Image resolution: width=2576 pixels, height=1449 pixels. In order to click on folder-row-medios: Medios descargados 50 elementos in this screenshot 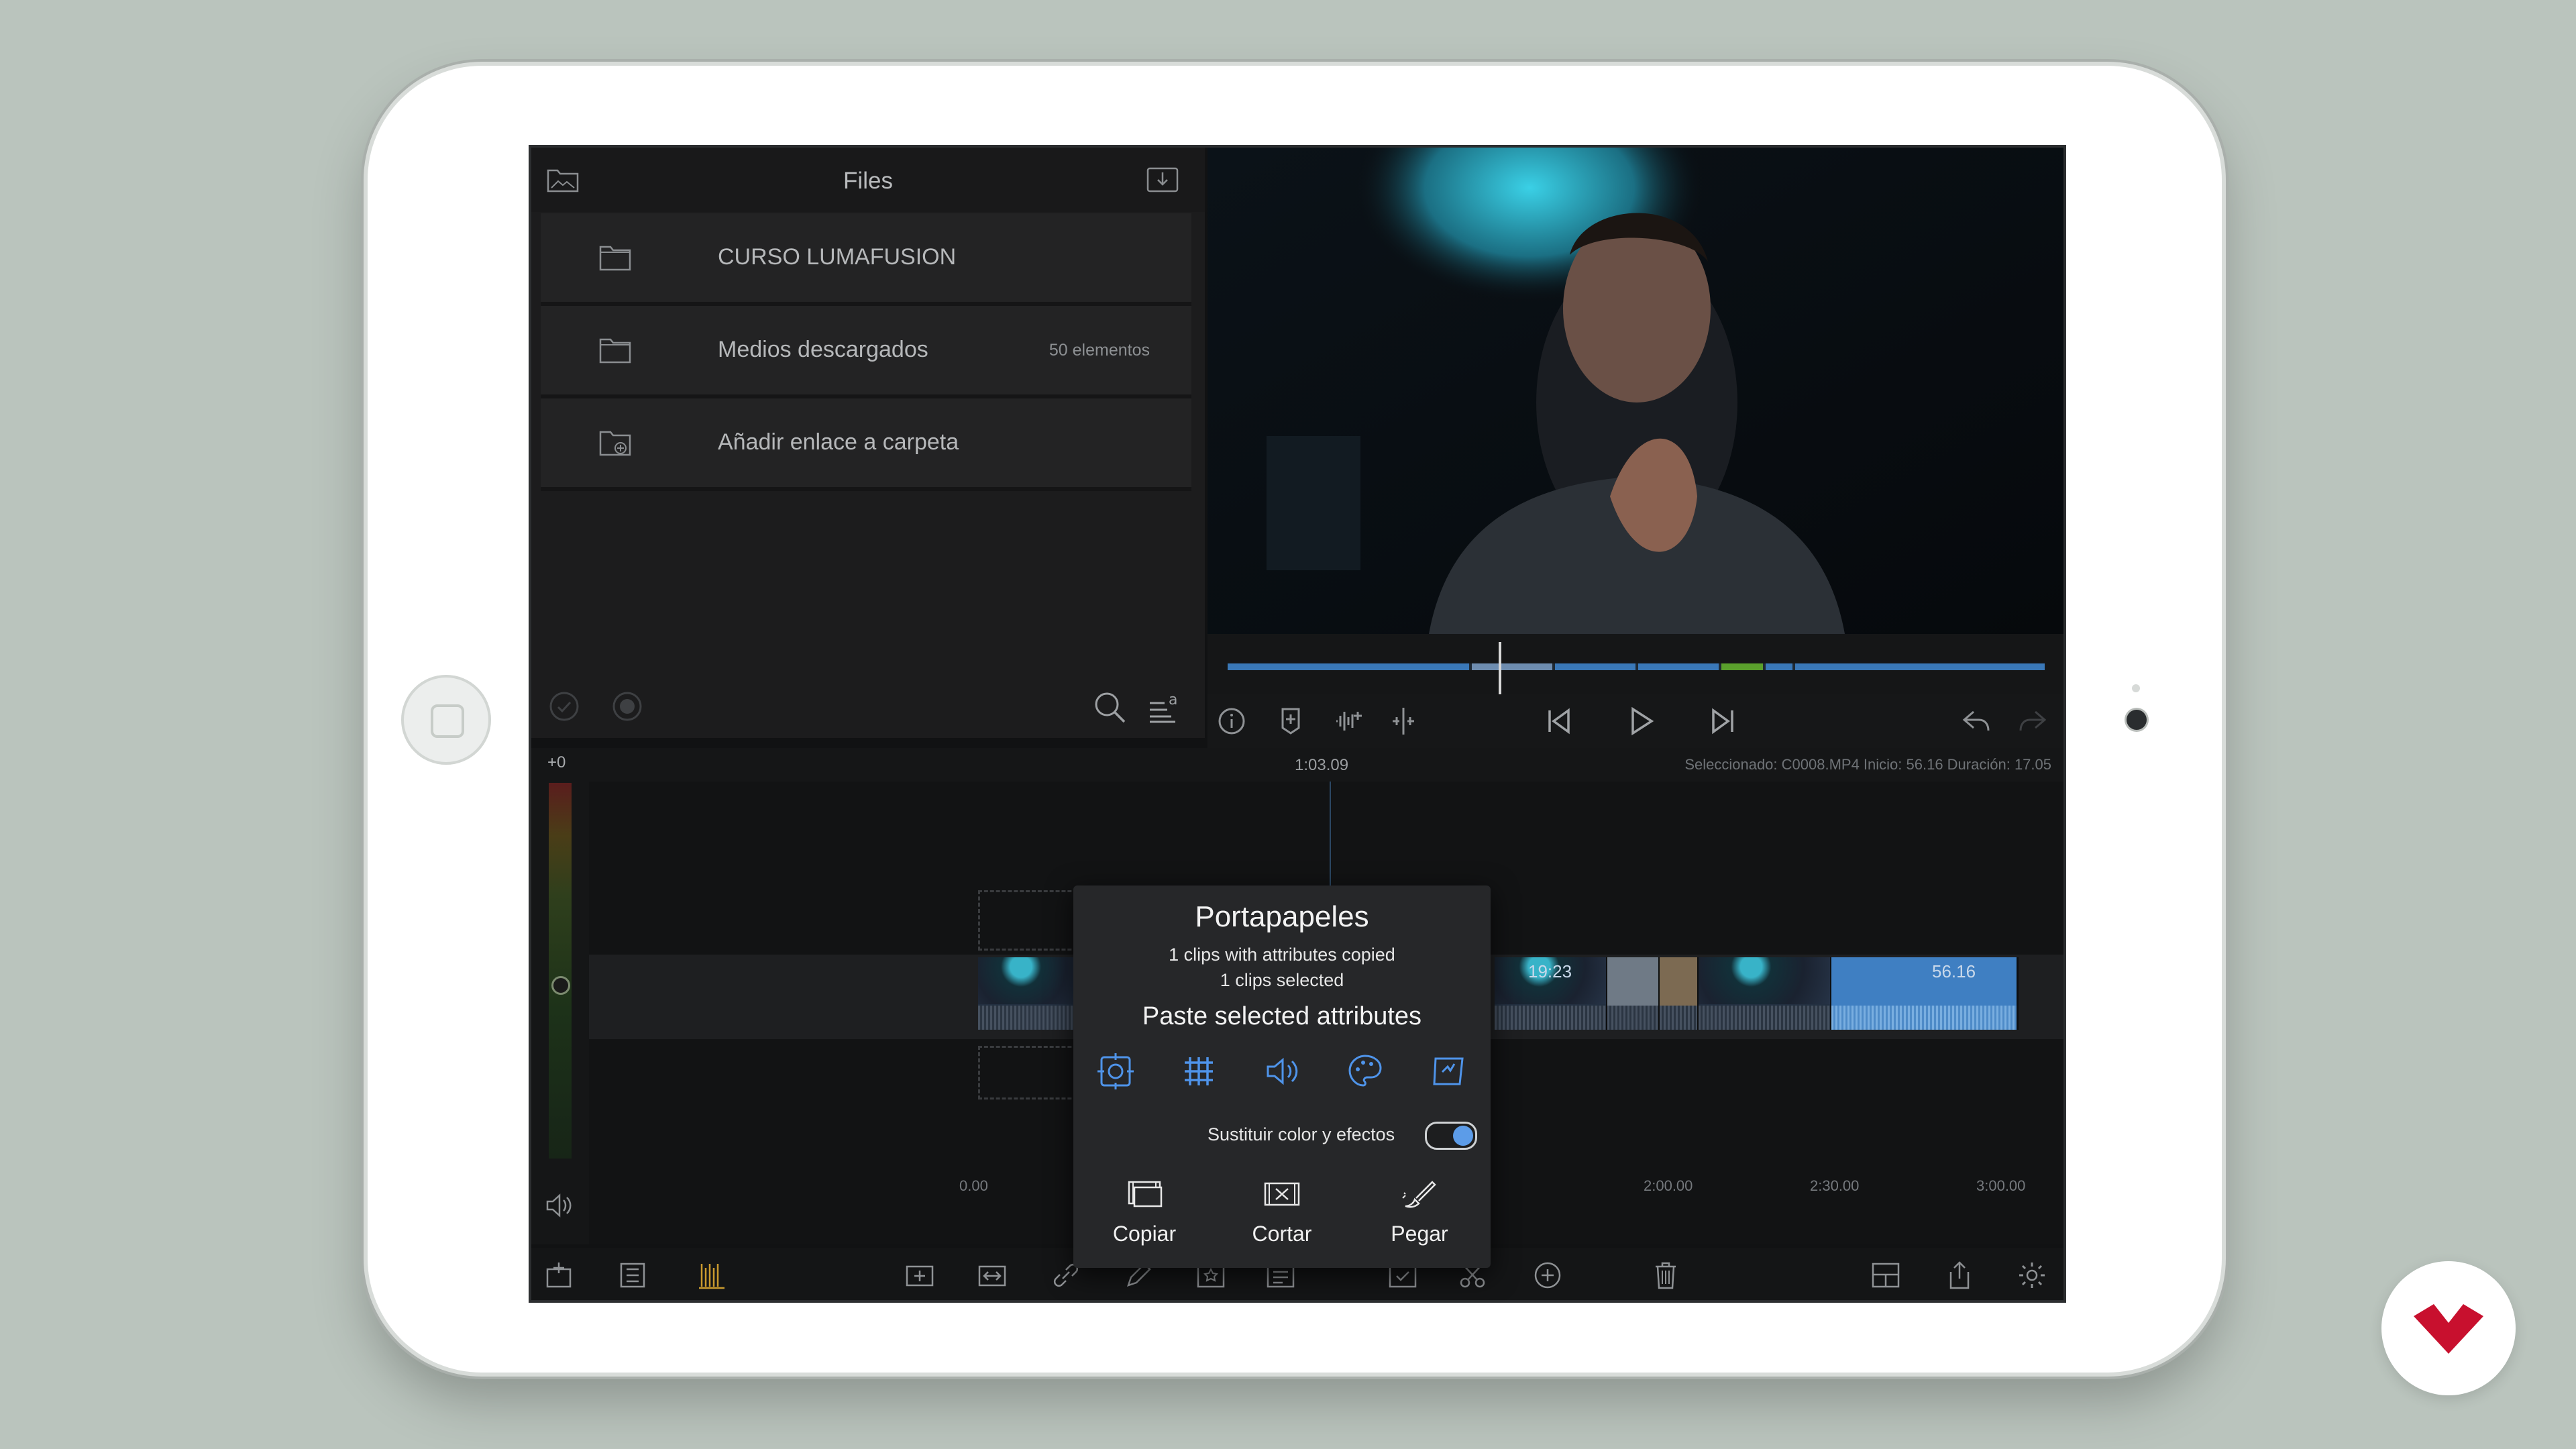, I will do `click(866, 352)`.